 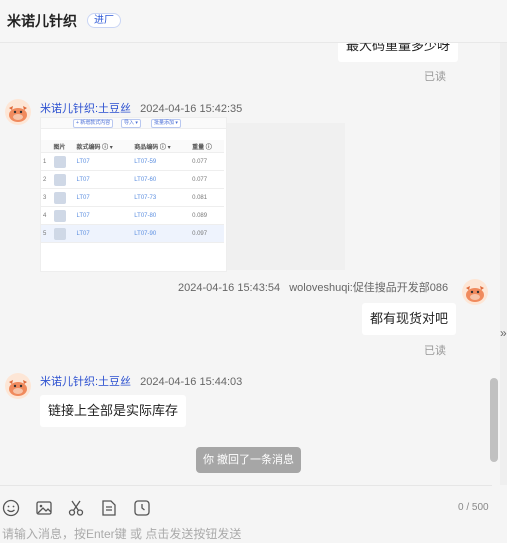 What do you see at coordinates (249, 460) in the screenshot?
I see `recall-notice: 你 撤回了一条消息` at bounding box center [249, 460].